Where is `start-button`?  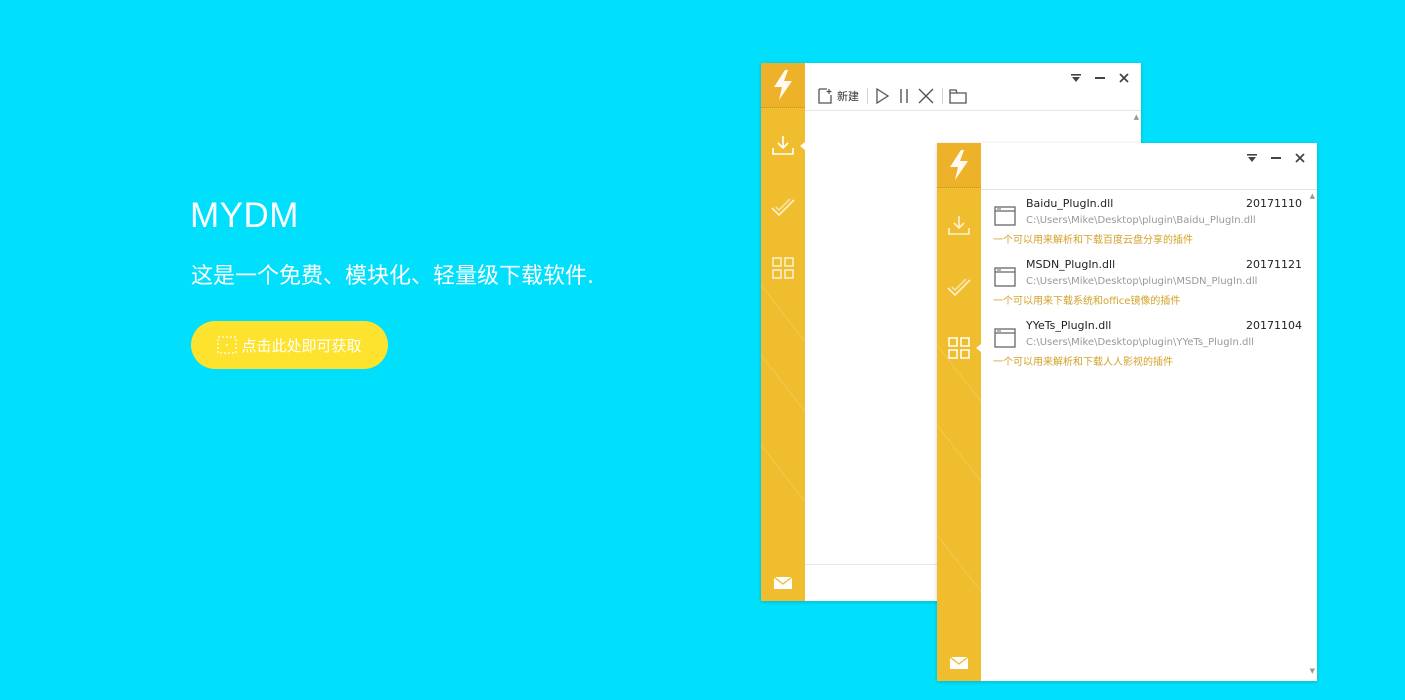
start-button is located at coordinates (882, 96).